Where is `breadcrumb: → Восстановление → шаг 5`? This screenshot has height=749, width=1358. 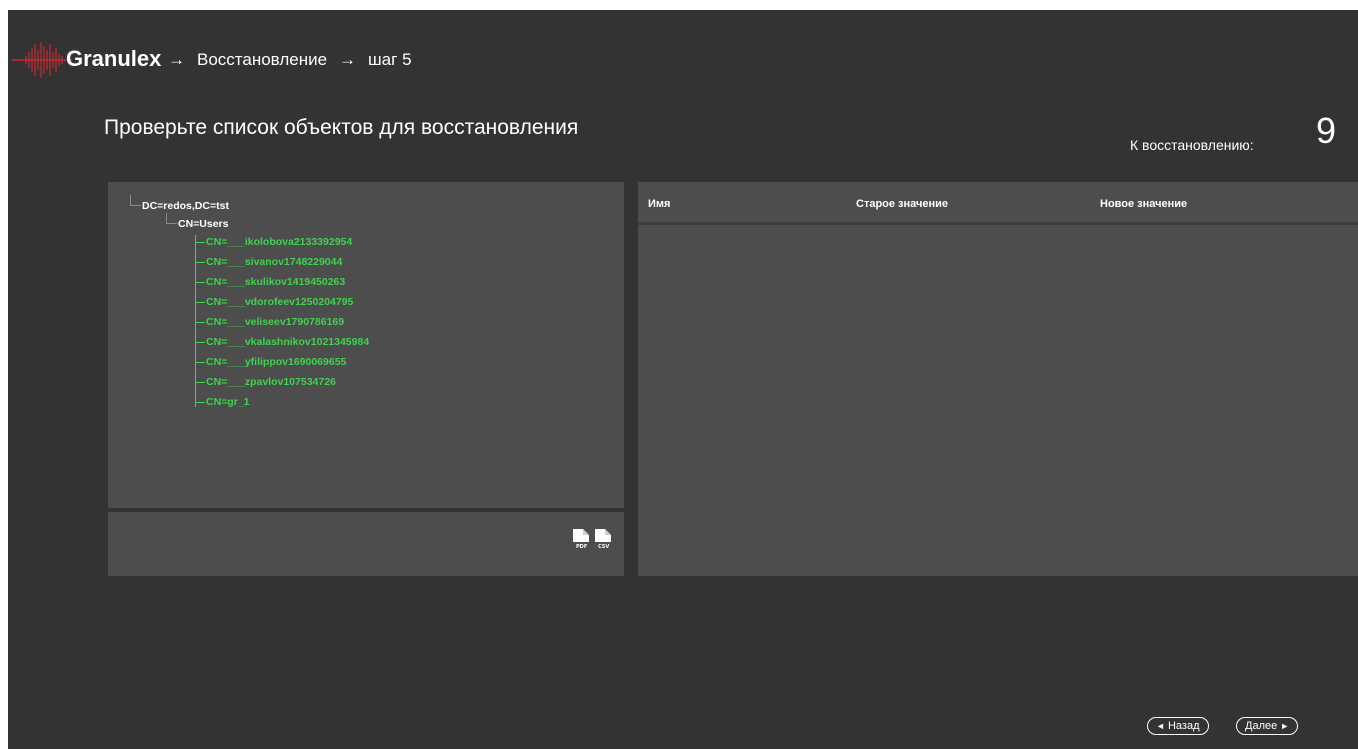
breadcrumb: → Восстановление → шаг 5 is located at coordinates (296, 60).